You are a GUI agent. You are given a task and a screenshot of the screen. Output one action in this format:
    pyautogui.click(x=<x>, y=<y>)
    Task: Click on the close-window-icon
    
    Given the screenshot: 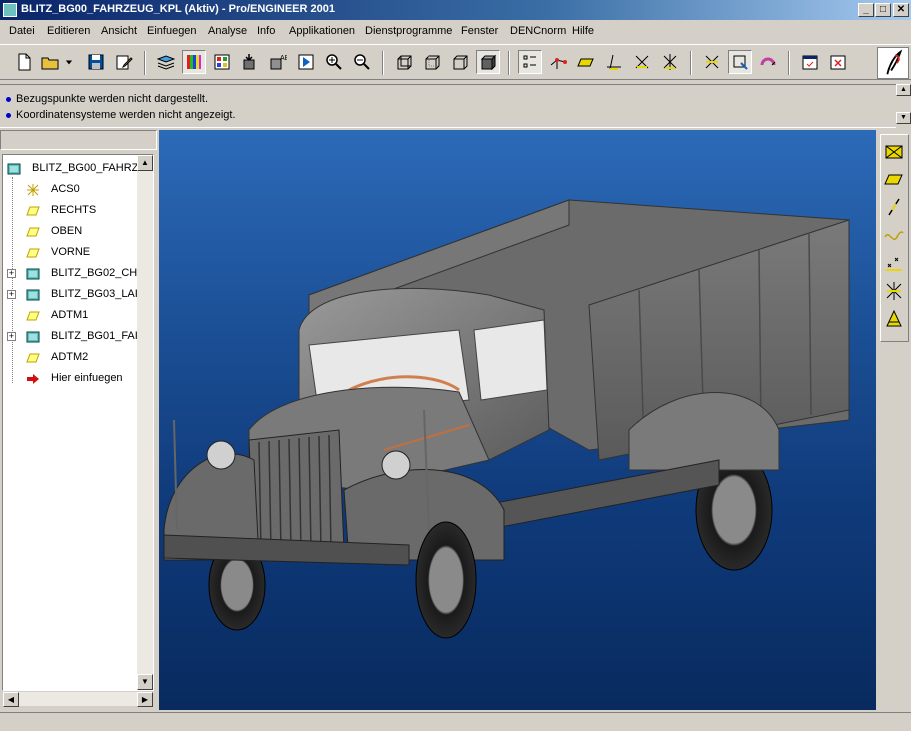 What is the action you would take?
    pyautogui.click(x=838, y=62)
    